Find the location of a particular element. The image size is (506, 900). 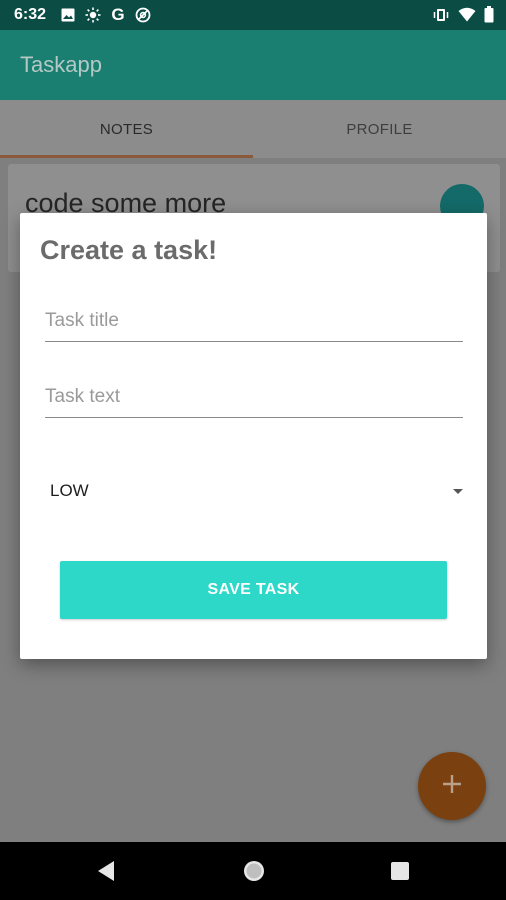

tab-bar: NOTES PROFILE is located at coordinates (253, 129).